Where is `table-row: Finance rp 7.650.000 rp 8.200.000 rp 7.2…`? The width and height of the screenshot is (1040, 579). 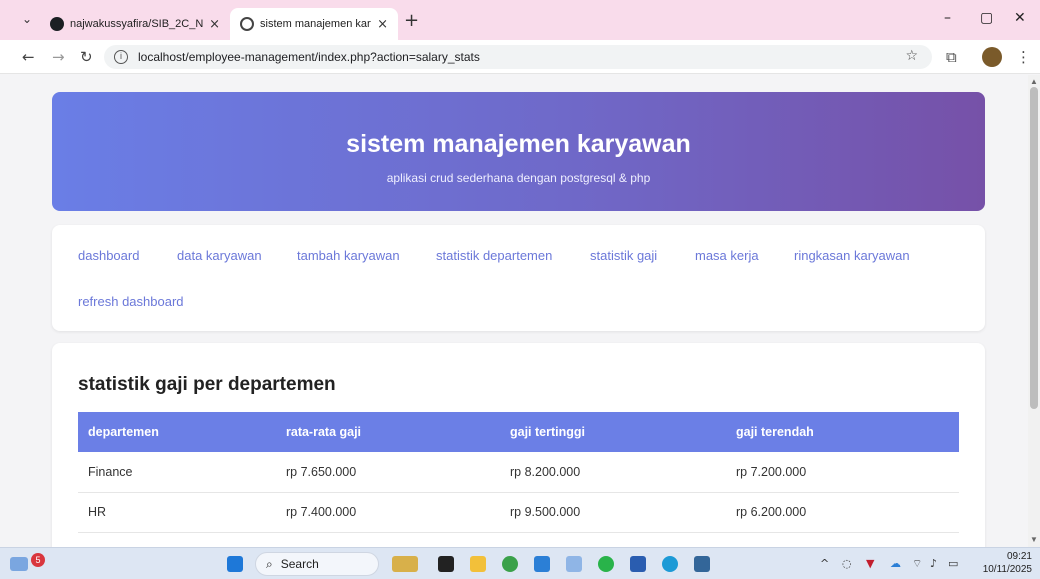
table-row: Finance rp 7.650.000 rp 8.200.000 rp 7.2… is located at coordinates (518, 472).